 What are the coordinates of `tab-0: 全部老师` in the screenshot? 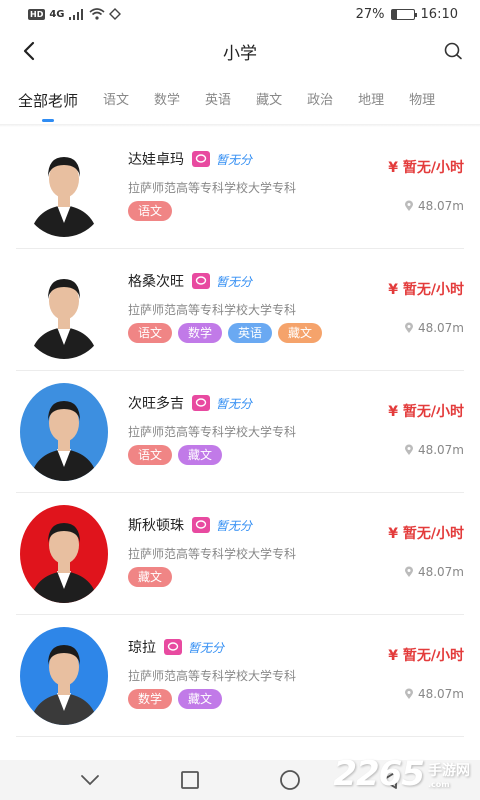 It's located at (48, 104).